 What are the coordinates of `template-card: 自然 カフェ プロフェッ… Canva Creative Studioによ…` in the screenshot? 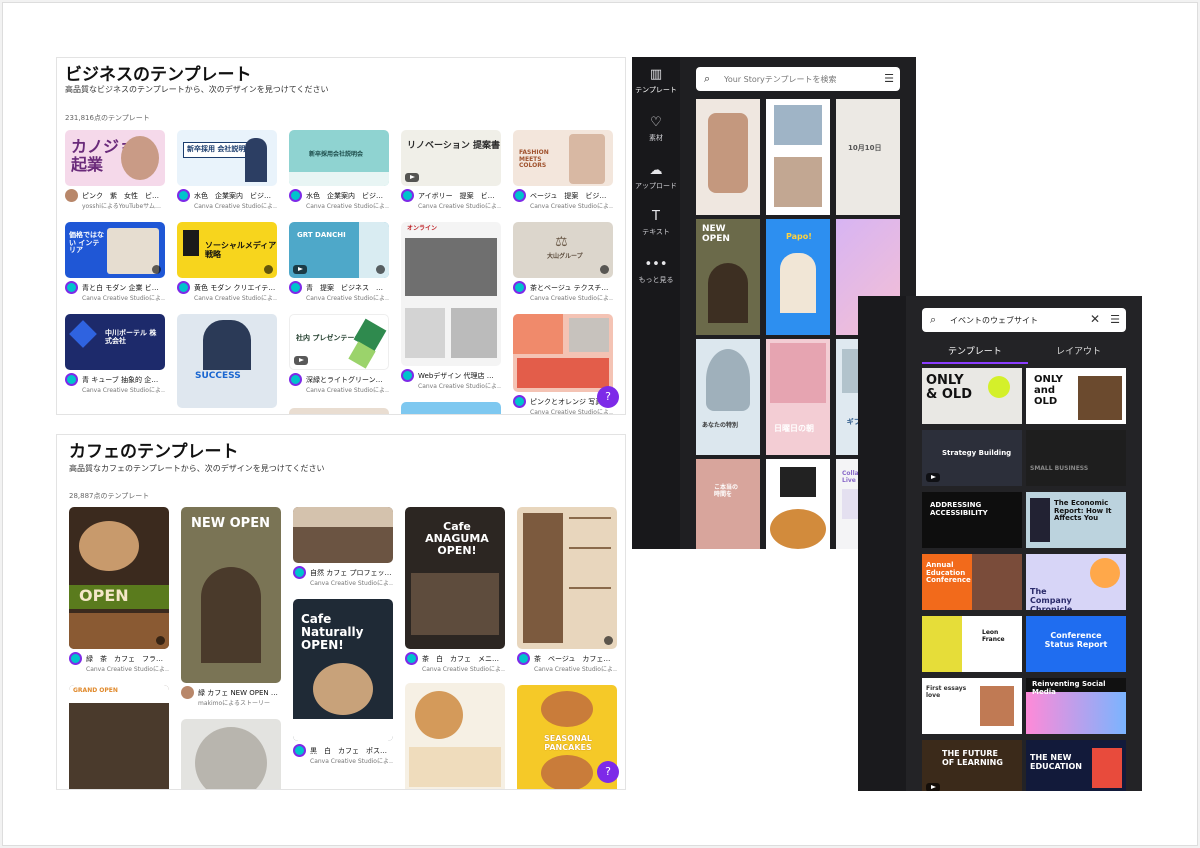 It's located at (343, 547).